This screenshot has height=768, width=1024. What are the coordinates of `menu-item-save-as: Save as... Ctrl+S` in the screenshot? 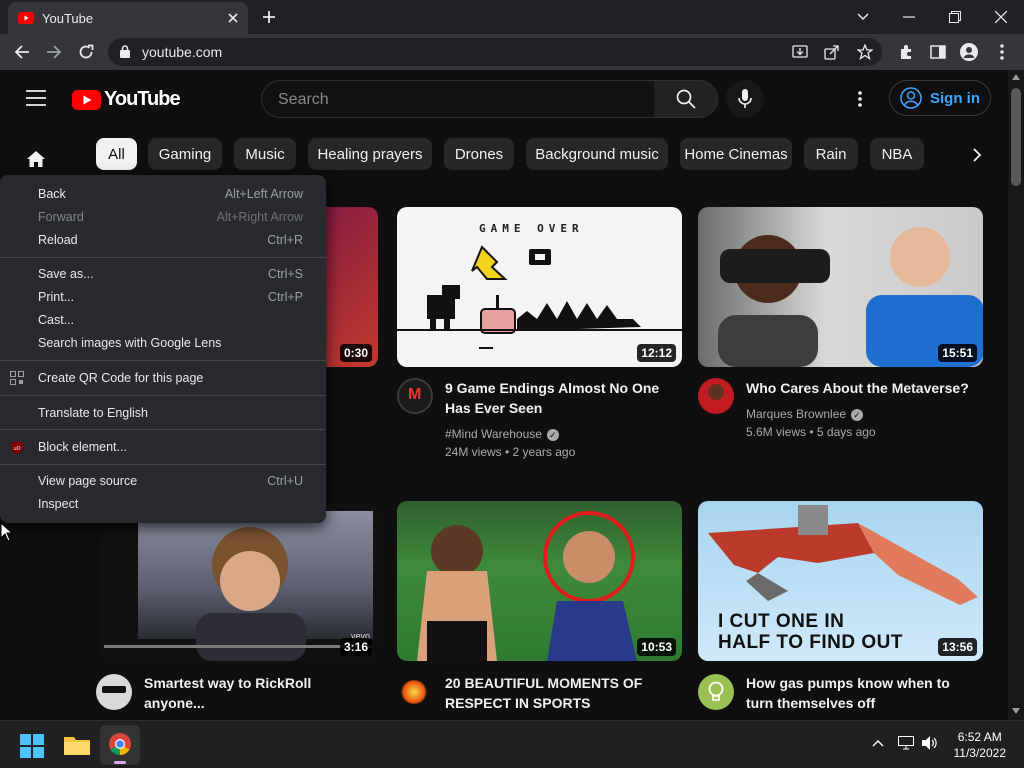 It's located at (163, 274).